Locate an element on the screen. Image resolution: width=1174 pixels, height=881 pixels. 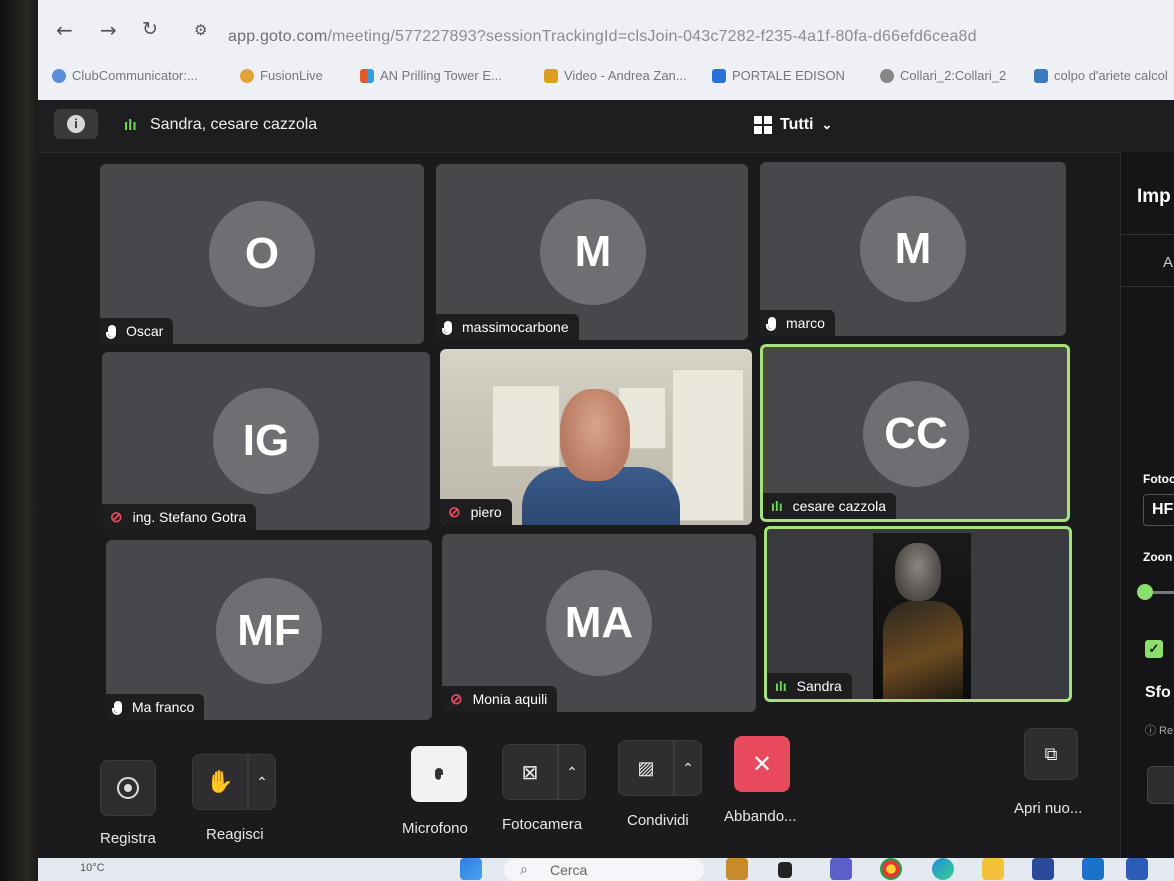
word-icon is located at coordinates (1137, 869).